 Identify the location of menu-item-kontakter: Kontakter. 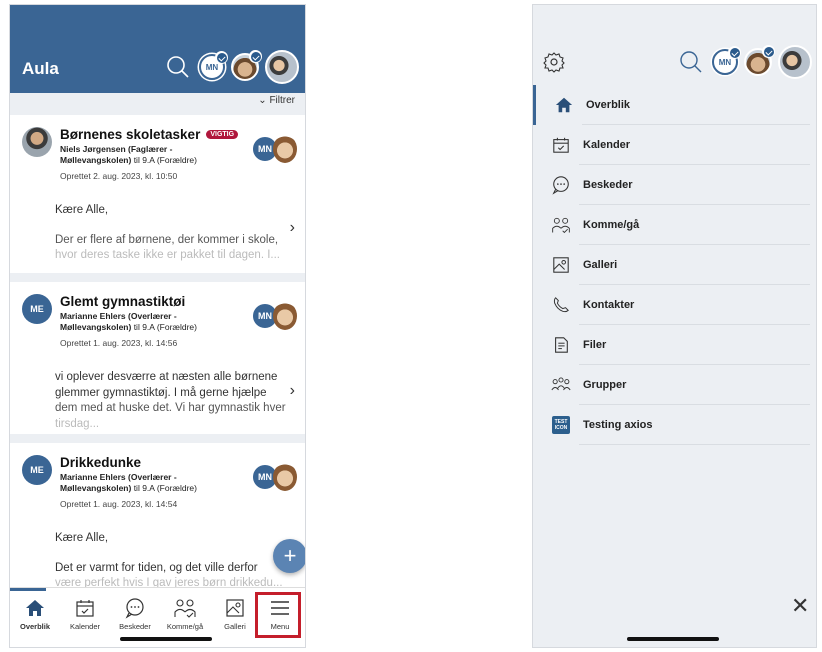
(674, 305).